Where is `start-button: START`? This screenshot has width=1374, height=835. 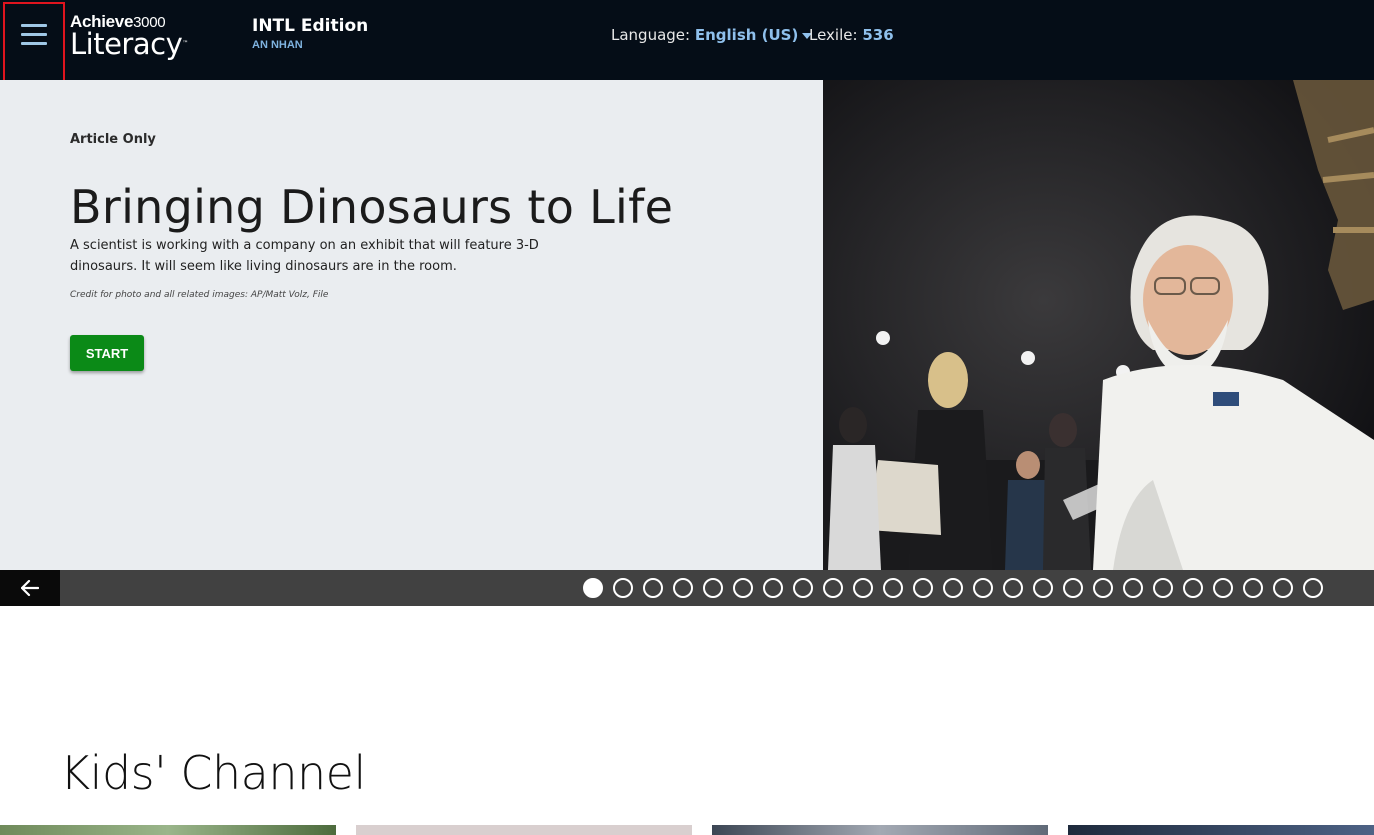
start-button: START is located at coordinates (107, 353).